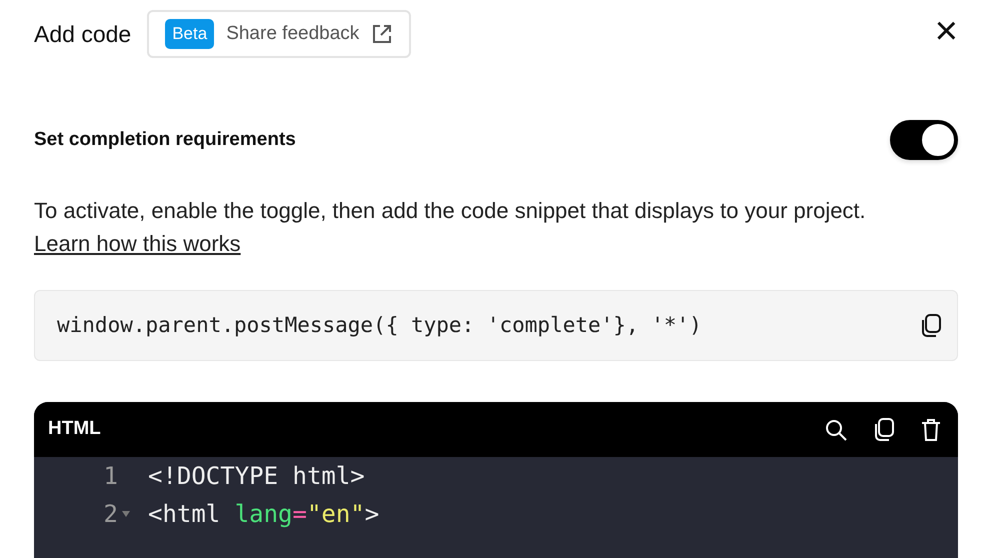 The width and height of the screenshot is (999, 558). What do you see at coordinates (382, 34) in the screenshot?
I see `external-link-icon` at bounding box center [382, 34].